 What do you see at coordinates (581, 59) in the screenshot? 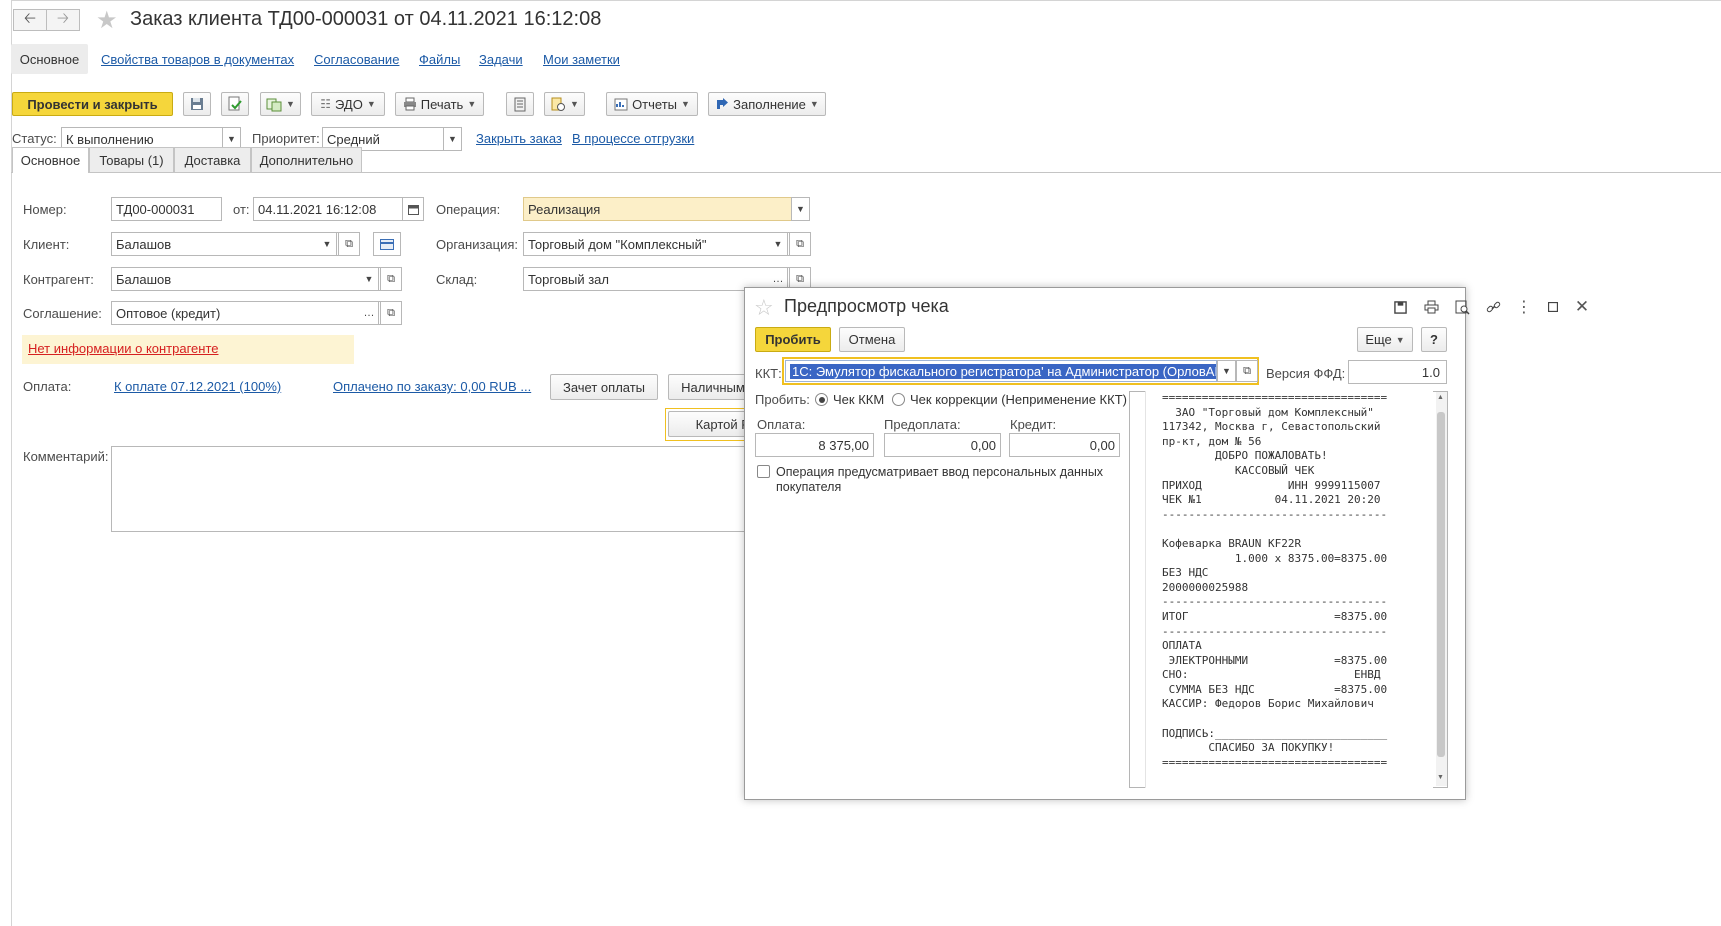
I see `section-my-notes: Мои заметки` at bounding box center [581, 59].